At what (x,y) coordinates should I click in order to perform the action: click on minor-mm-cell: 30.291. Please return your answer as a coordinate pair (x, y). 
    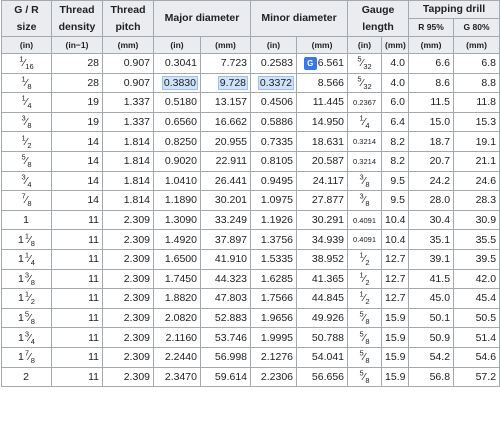
    Looking at the image, I should click on (322, 220).